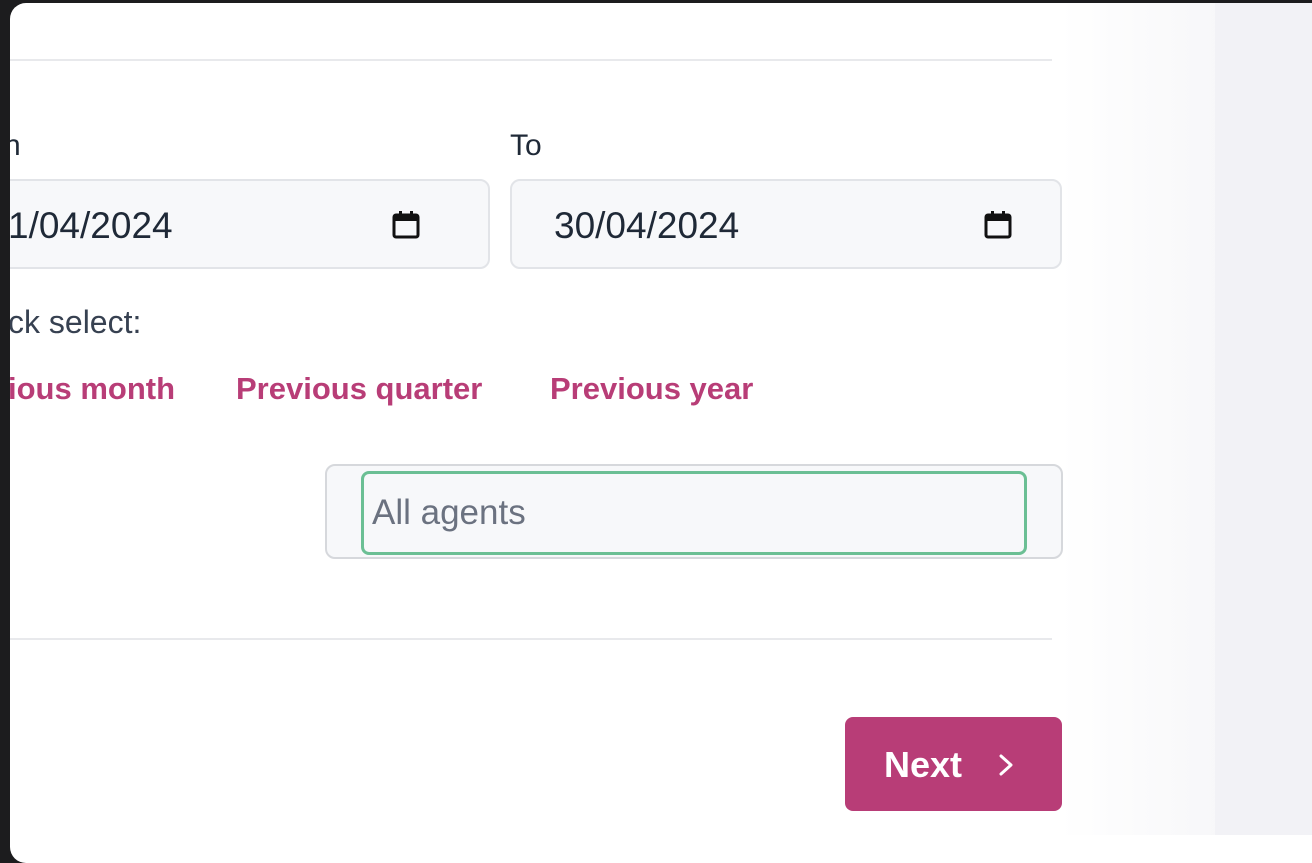  What do you see at coordinates (92, 389) in the screenshot?
I see `quick-link-previous-month: ious month` at bounding box center [92, 389].